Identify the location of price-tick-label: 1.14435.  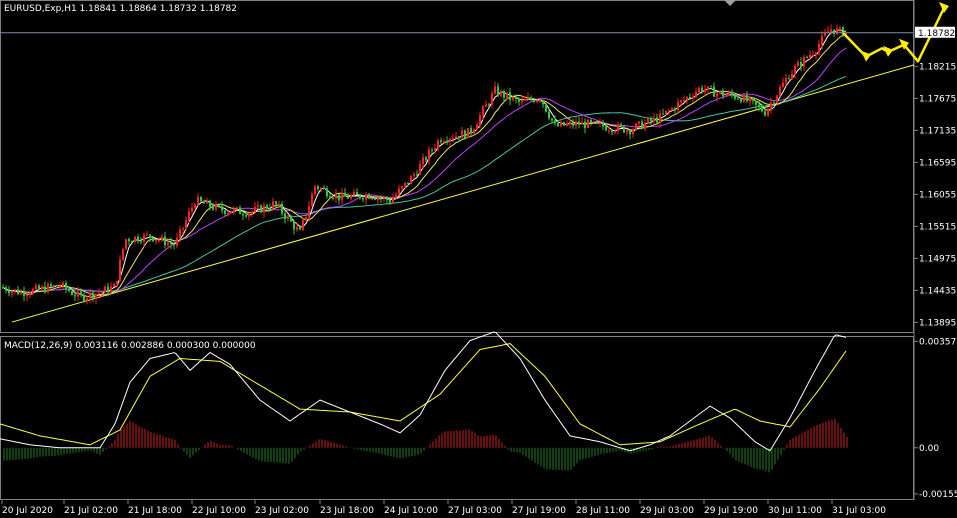
(937, 291).